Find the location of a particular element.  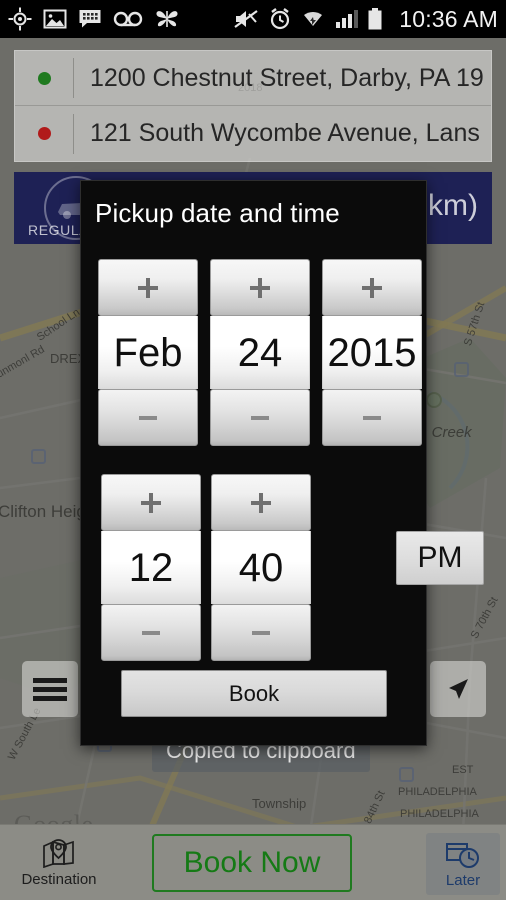

alarm-icon is located at coordinates (280, 19).